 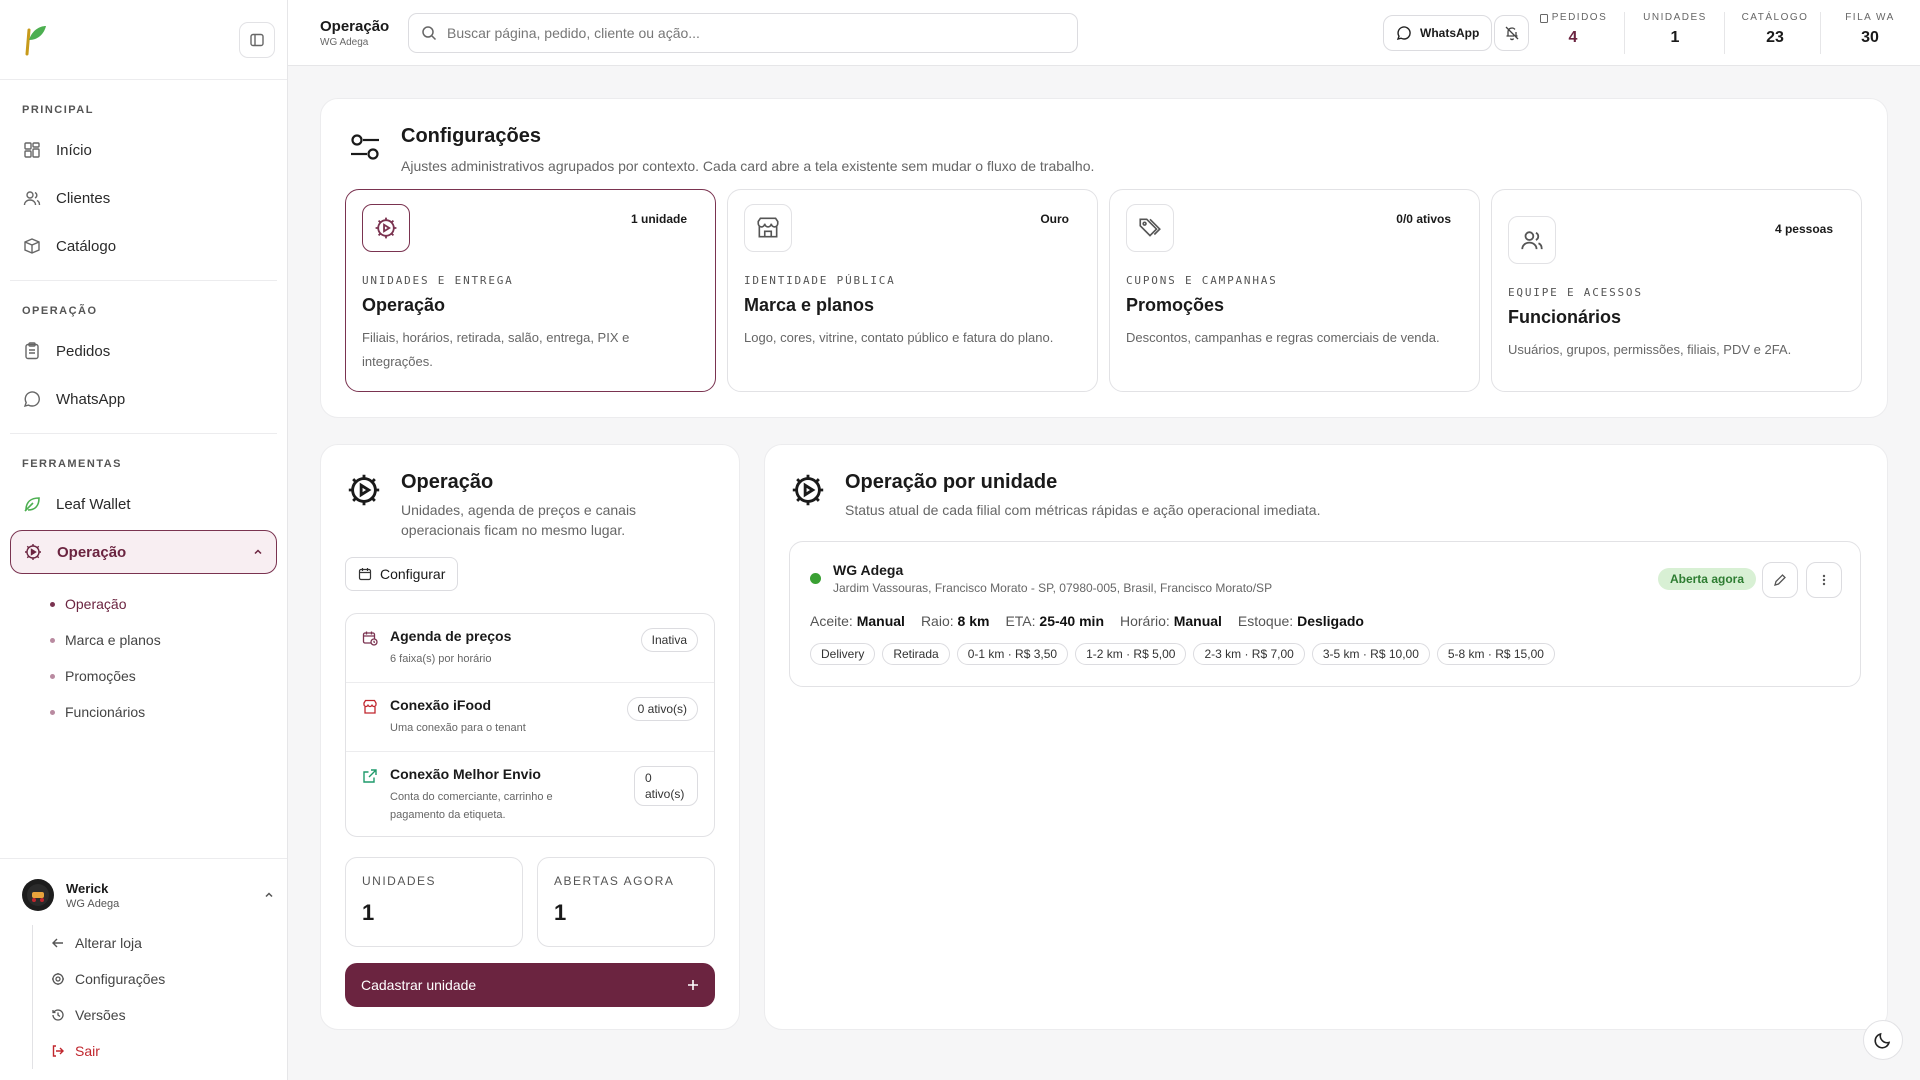 What do you see at coordinates (666, 786) in the screenshot?
I see `status-badge: 0 ativo(s)` at bounding box center [666, 786].